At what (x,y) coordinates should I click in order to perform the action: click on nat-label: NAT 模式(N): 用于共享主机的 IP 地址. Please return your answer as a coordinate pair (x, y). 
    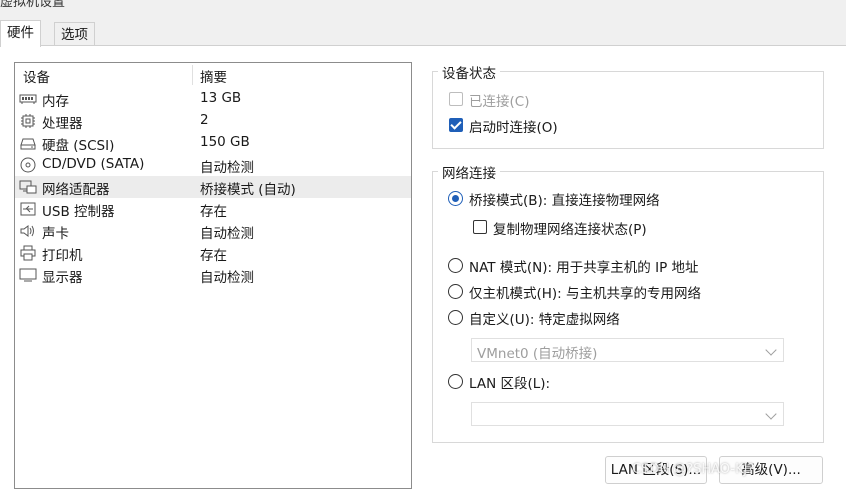
    Looking at the image, I should click on (584, 268).